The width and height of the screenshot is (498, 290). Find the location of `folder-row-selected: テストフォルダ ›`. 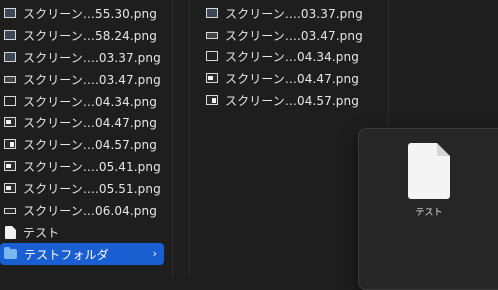

folder-row-selected: テストフォルダ › is located at coordinates (82, 254).